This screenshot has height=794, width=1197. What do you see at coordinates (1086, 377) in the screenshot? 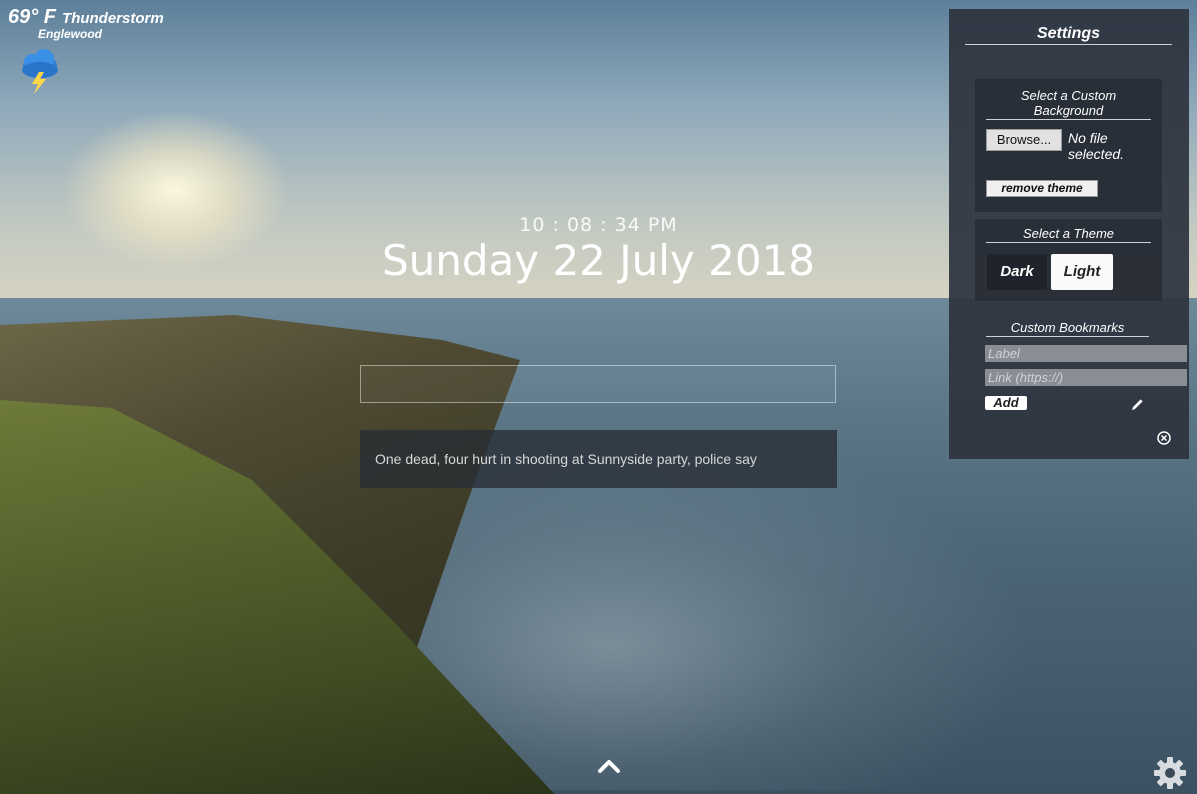
I see `bookmark-link-input` at bounding box center [1086, 377].